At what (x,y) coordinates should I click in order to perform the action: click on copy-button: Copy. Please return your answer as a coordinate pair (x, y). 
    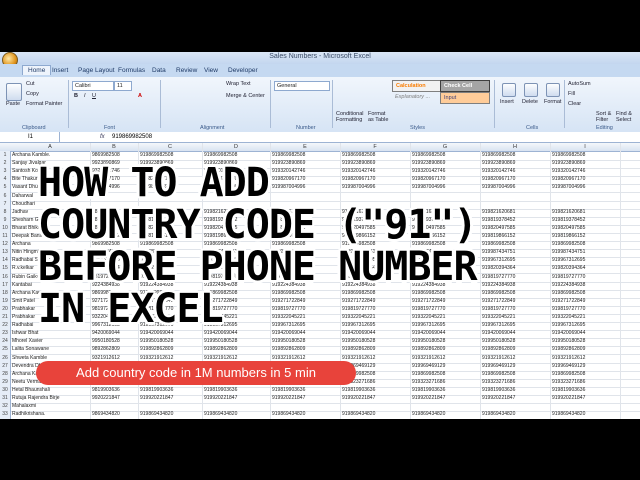
    Looking at the image, I should click on (32, 94).